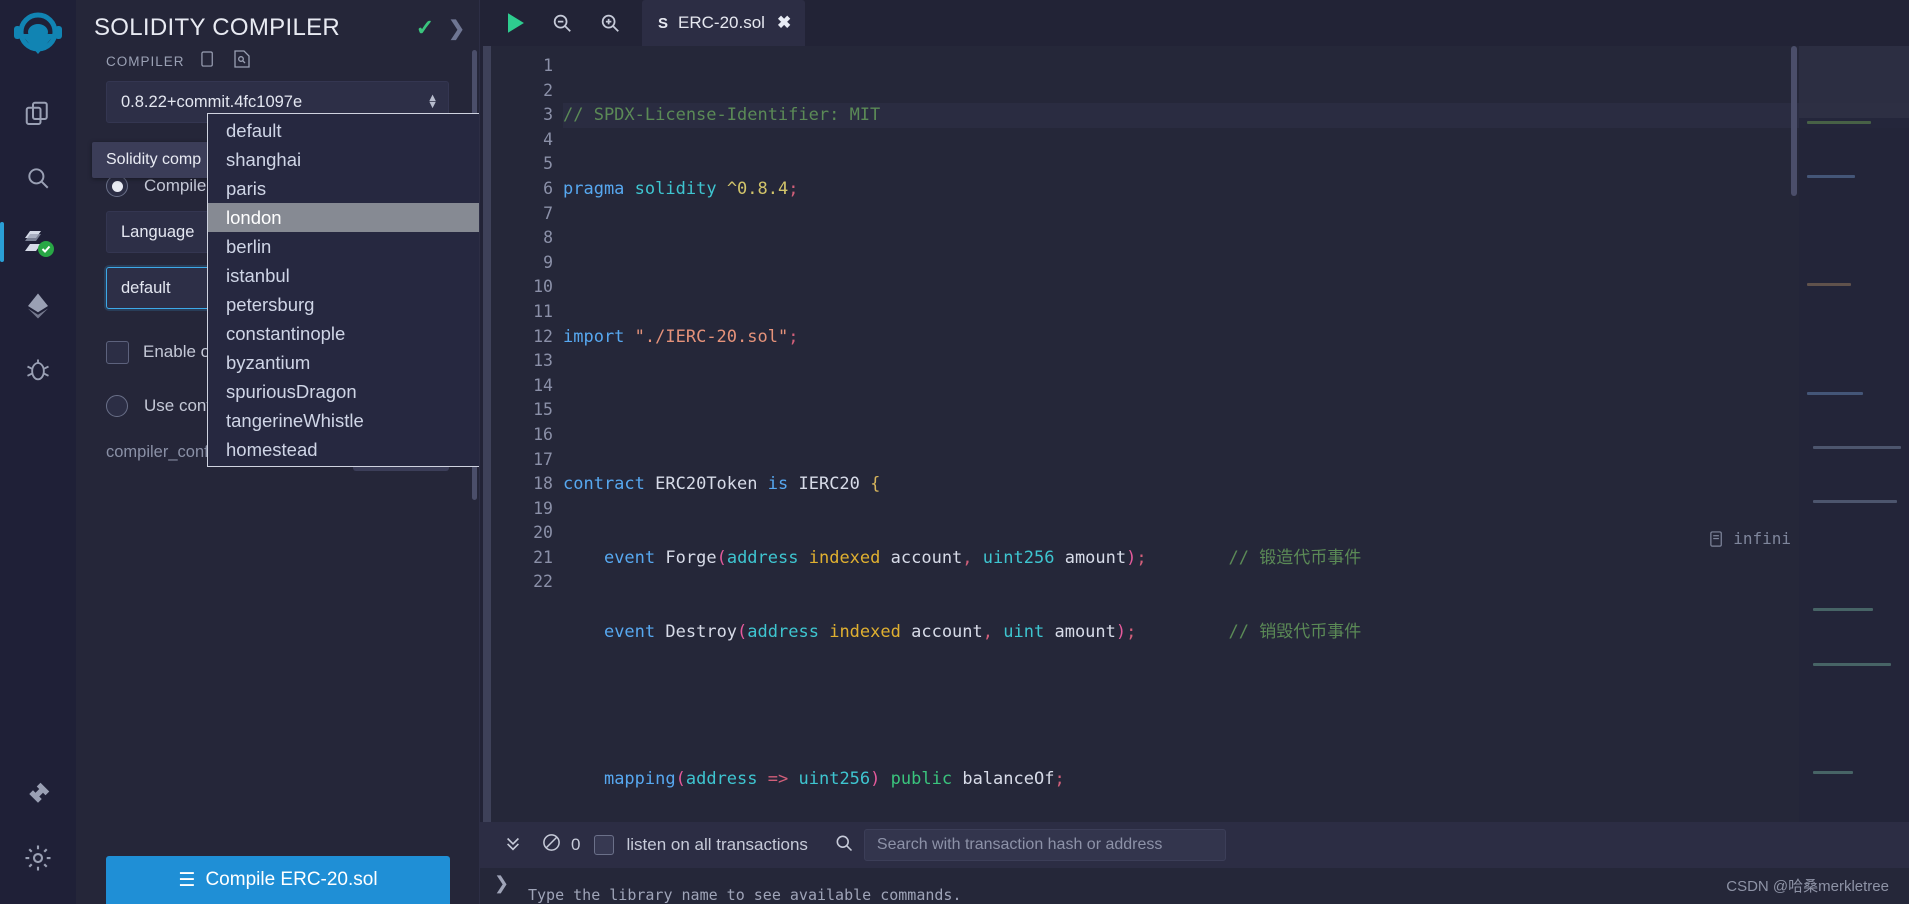 The width and height of the screenshot is (1909, 904). I want to click on zoom-in-icon, so click(610, 23).